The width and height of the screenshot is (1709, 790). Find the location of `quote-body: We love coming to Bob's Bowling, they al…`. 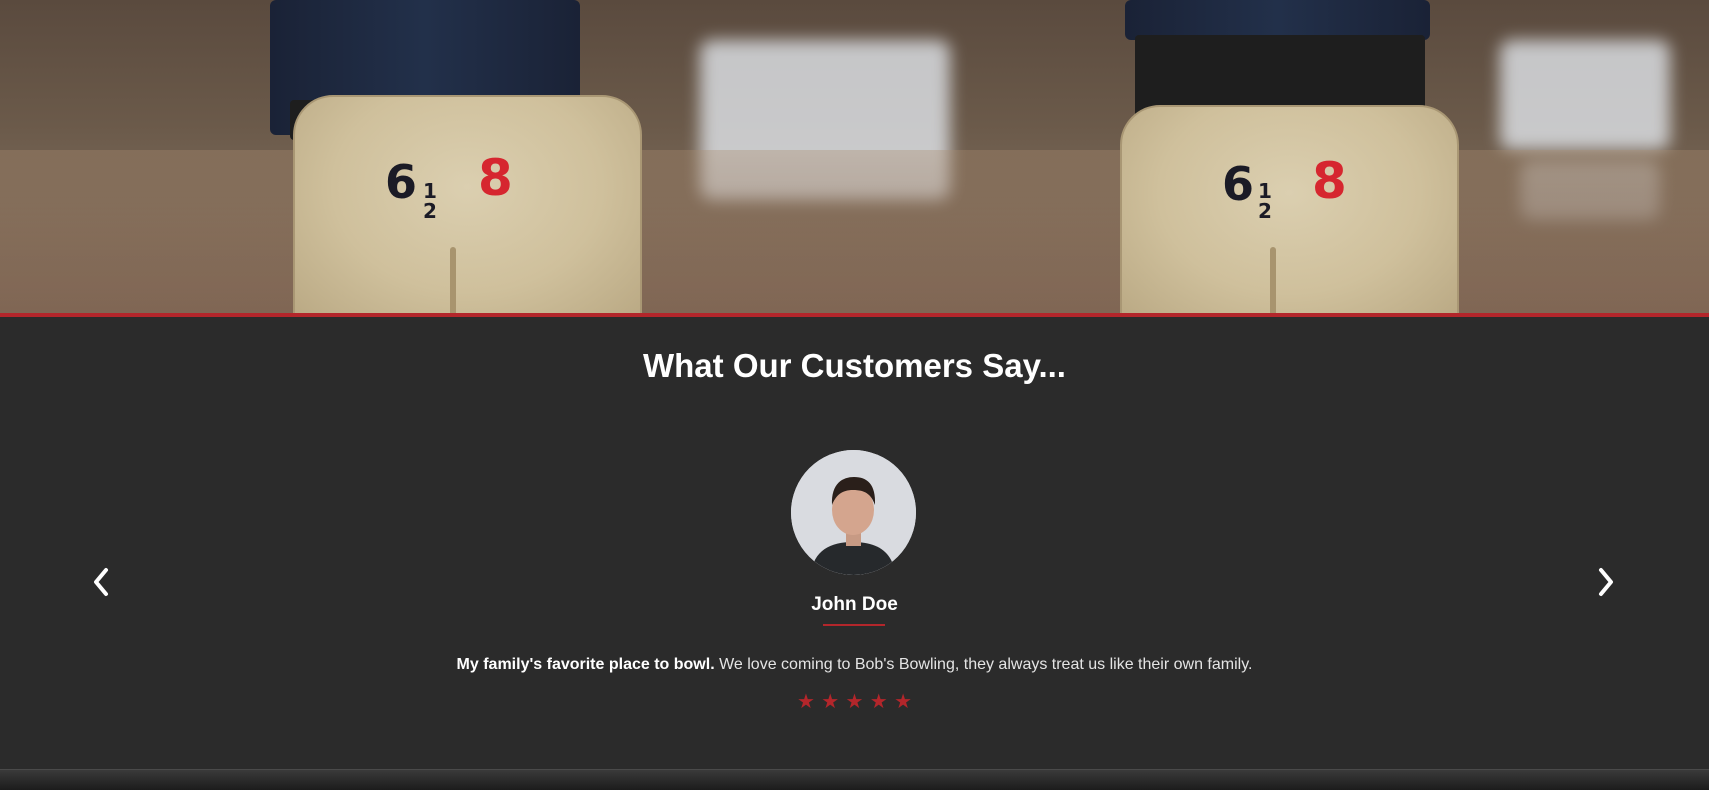

quote-body: We love coming to Bob's Bowling, they al… is located at coordinates (983, 664).